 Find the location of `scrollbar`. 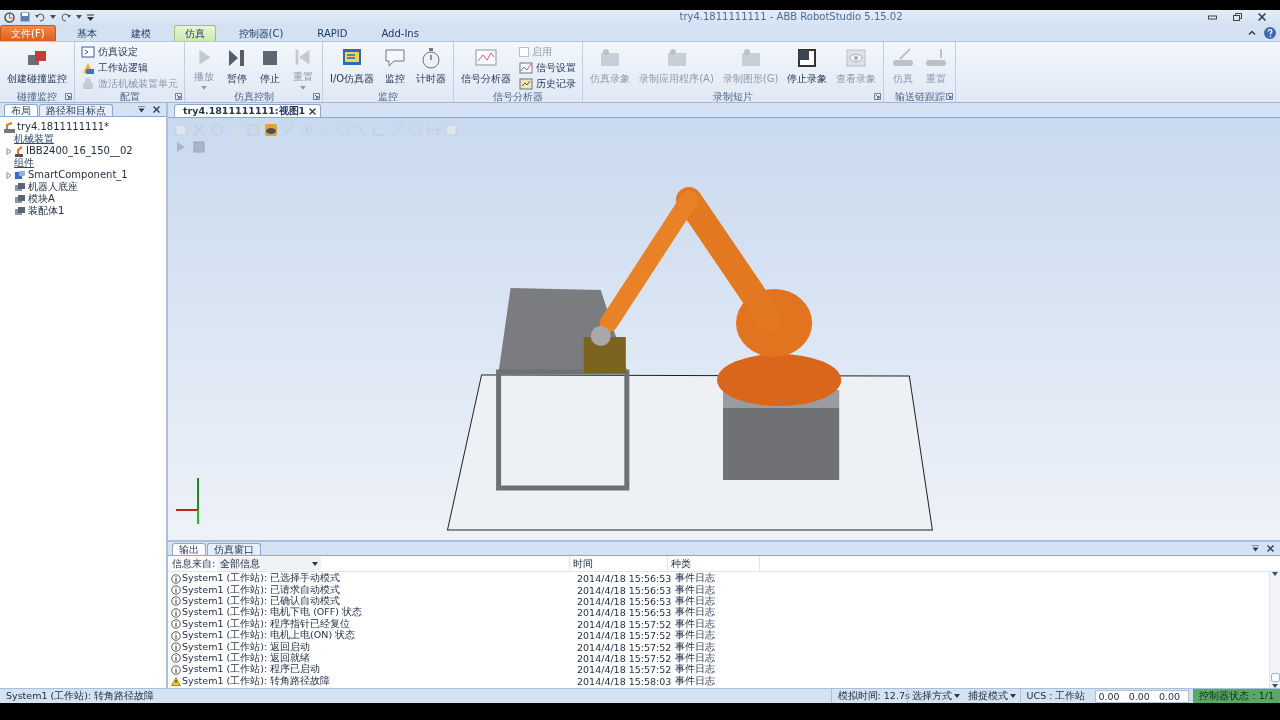

scrollbar is located at coordinates (1274, 630).